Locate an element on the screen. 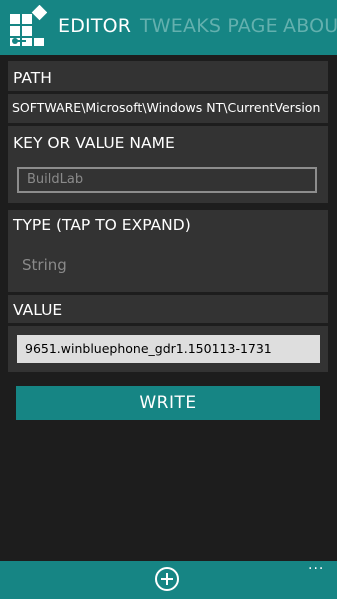  key-section: KEY OR VALUE NAME BuildLab is located at coordinates (168, 164).